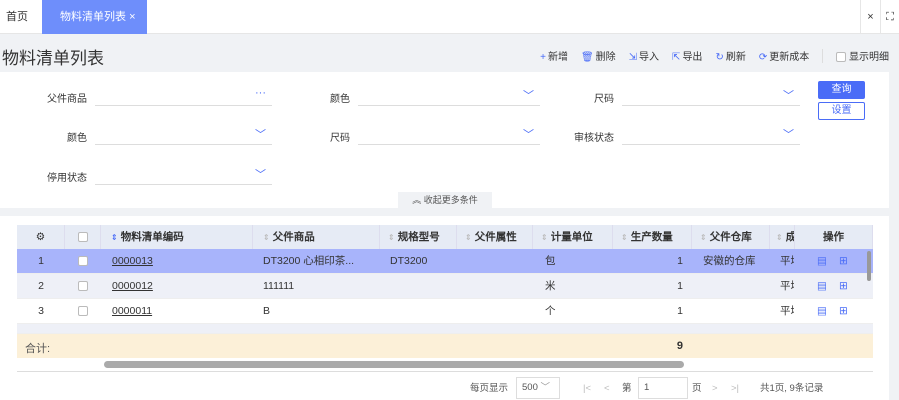 Image resolution: width=899 pixels, height=400 pixels. Describe the element at coordinates (77, 138) in the screenshot. I see `color-label-2: 颜色` at that location.